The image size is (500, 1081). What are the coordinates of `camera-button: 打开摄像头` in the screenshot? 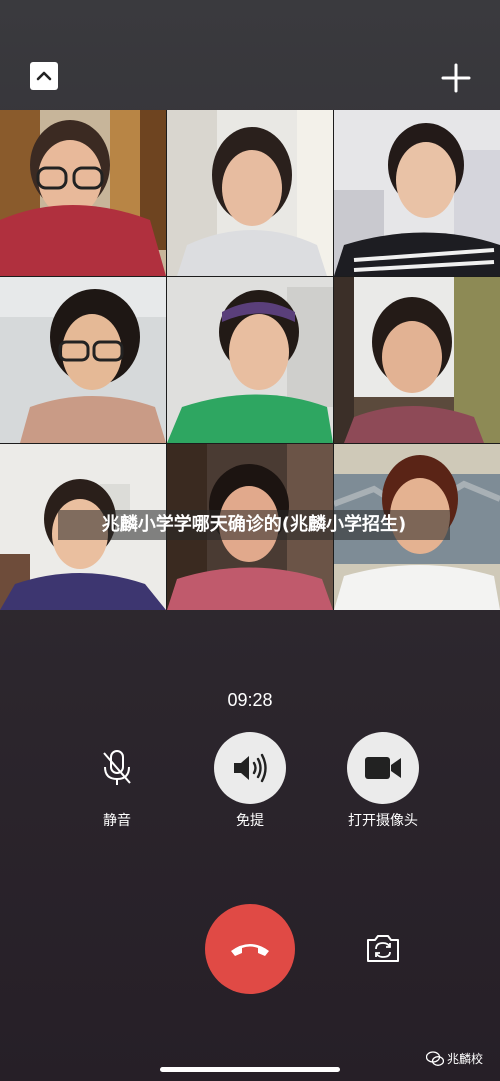 It's located at (383, 781).